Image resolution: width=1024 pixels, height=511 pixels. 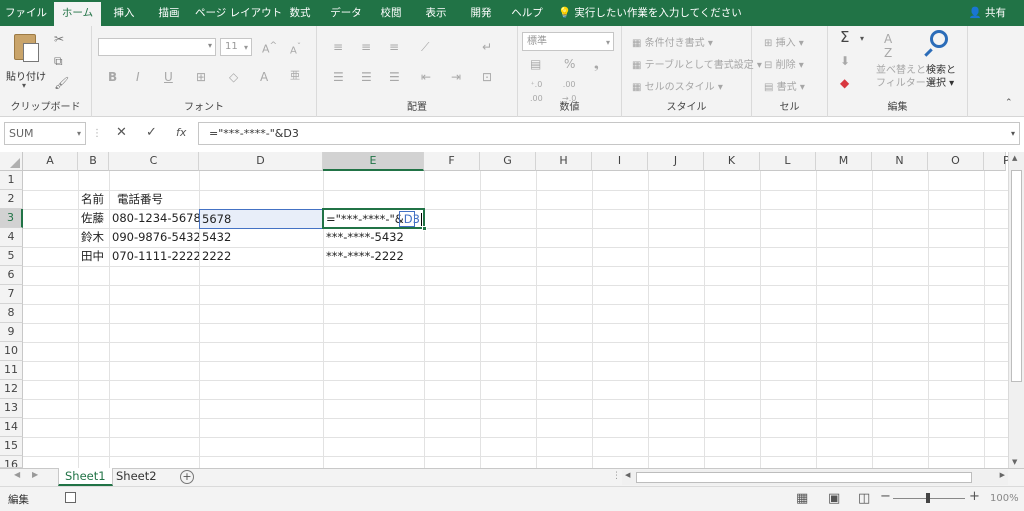 I want to click on cancel-icon: ✕, so click(x=121, y=133).